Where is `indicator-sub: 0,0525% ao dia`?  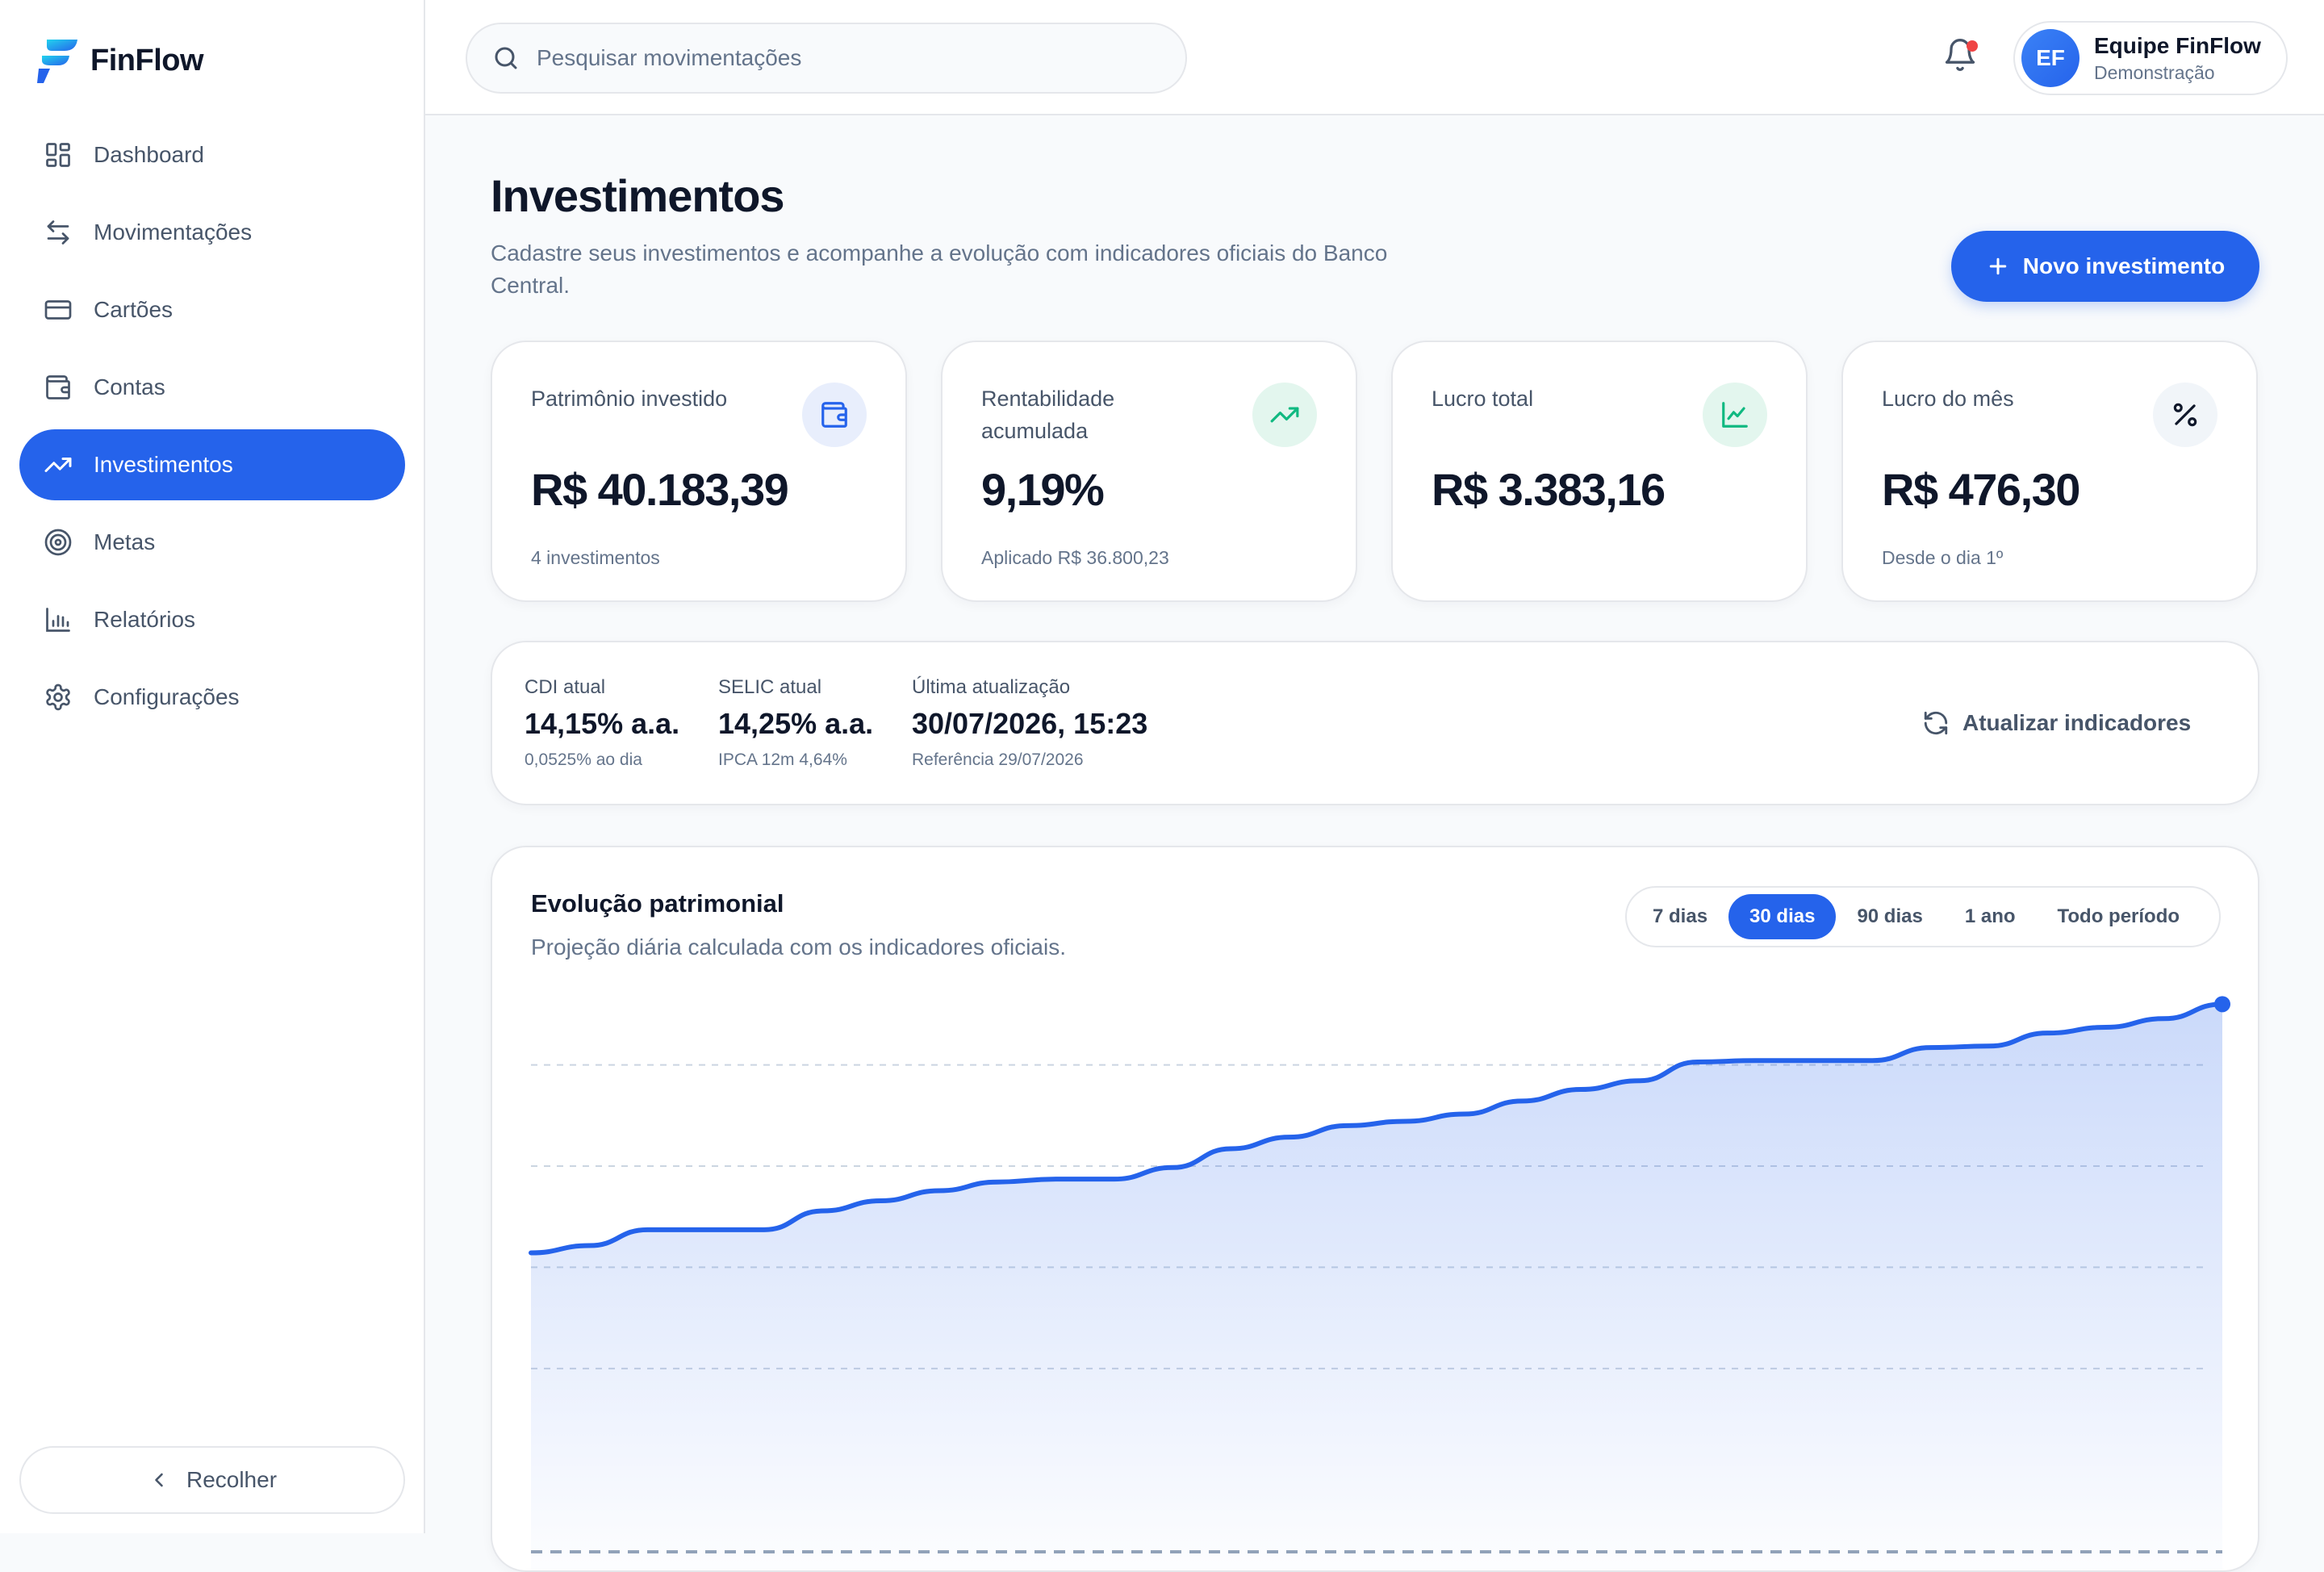 indicator-sub: 0,0525% ao dia is located at coordinates (583, 759).